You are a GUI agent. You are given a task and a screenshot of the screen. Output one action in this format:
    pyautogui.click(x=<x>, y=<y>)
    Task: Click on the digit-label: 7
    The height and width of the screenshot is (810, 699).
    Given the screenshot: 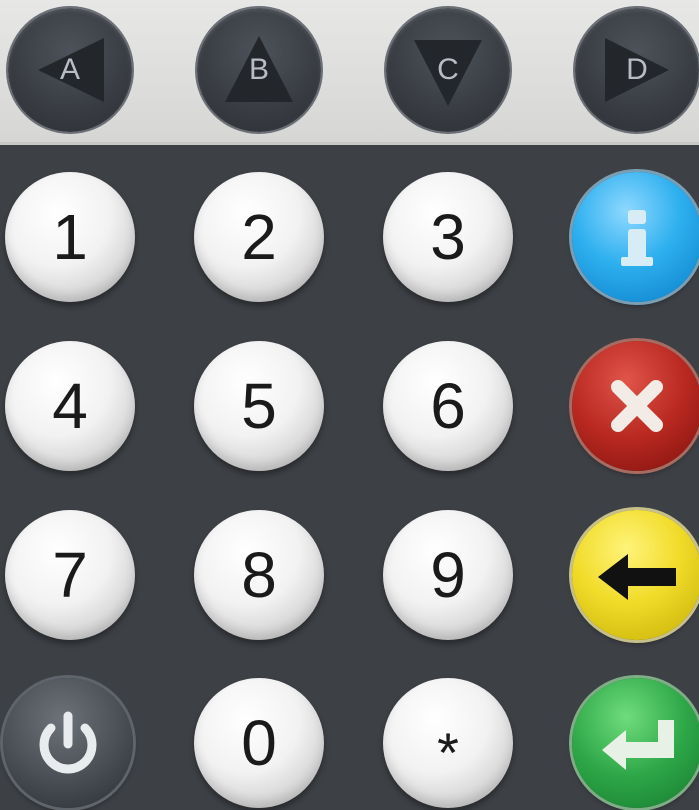 What is the action you would take?
    pyautogui.click(x=70, y=575)
    